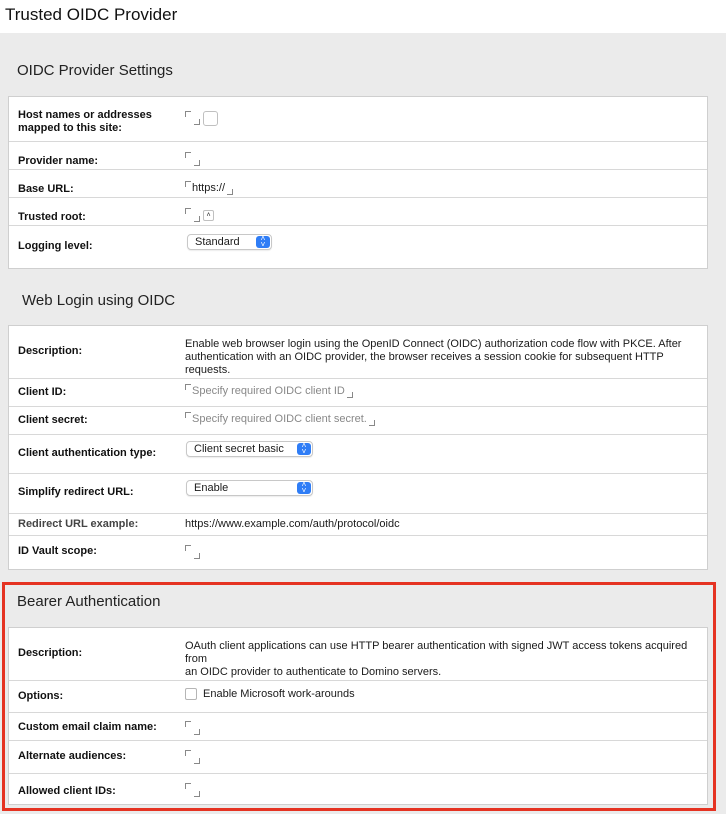 This screenshot has height=814, width=726. I want to click on client-secret-label: Client secret:, so click(53, 420).